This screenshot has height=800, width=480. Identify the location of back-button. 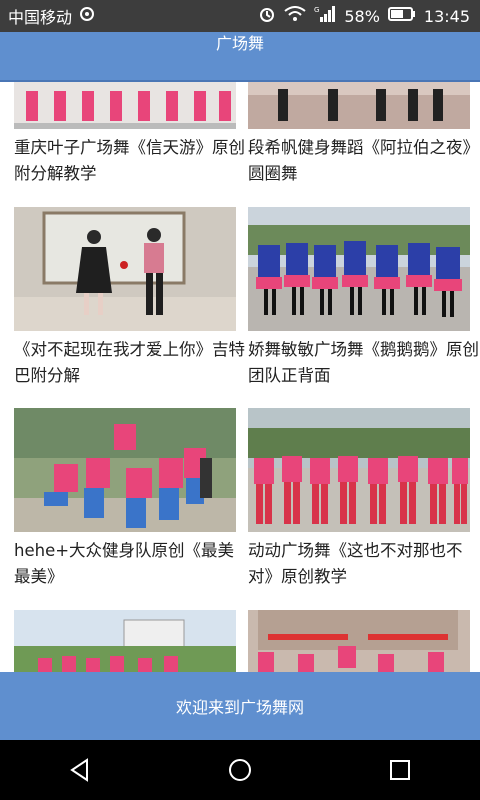
(80, 770).